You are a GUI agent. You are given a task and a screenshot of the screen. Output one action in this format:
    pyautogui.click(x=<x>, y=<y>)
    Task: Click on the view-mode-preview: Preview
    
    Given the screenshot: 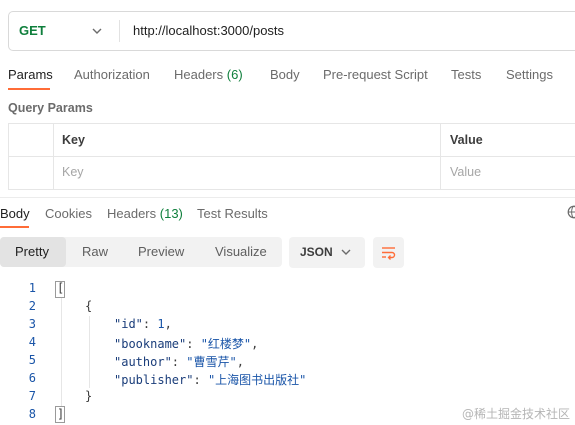 What is the action you would take?
    pyautogui.click(x=161, y=252)
    